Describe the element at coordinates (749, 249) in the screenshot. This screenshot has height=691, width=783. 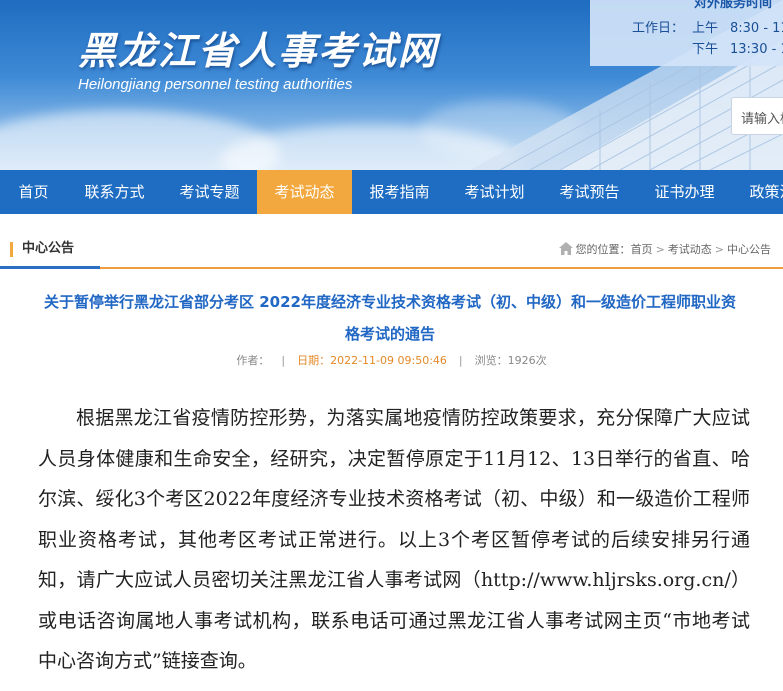
I see `breadcrumb-center-notice: 中心公告` at that location.